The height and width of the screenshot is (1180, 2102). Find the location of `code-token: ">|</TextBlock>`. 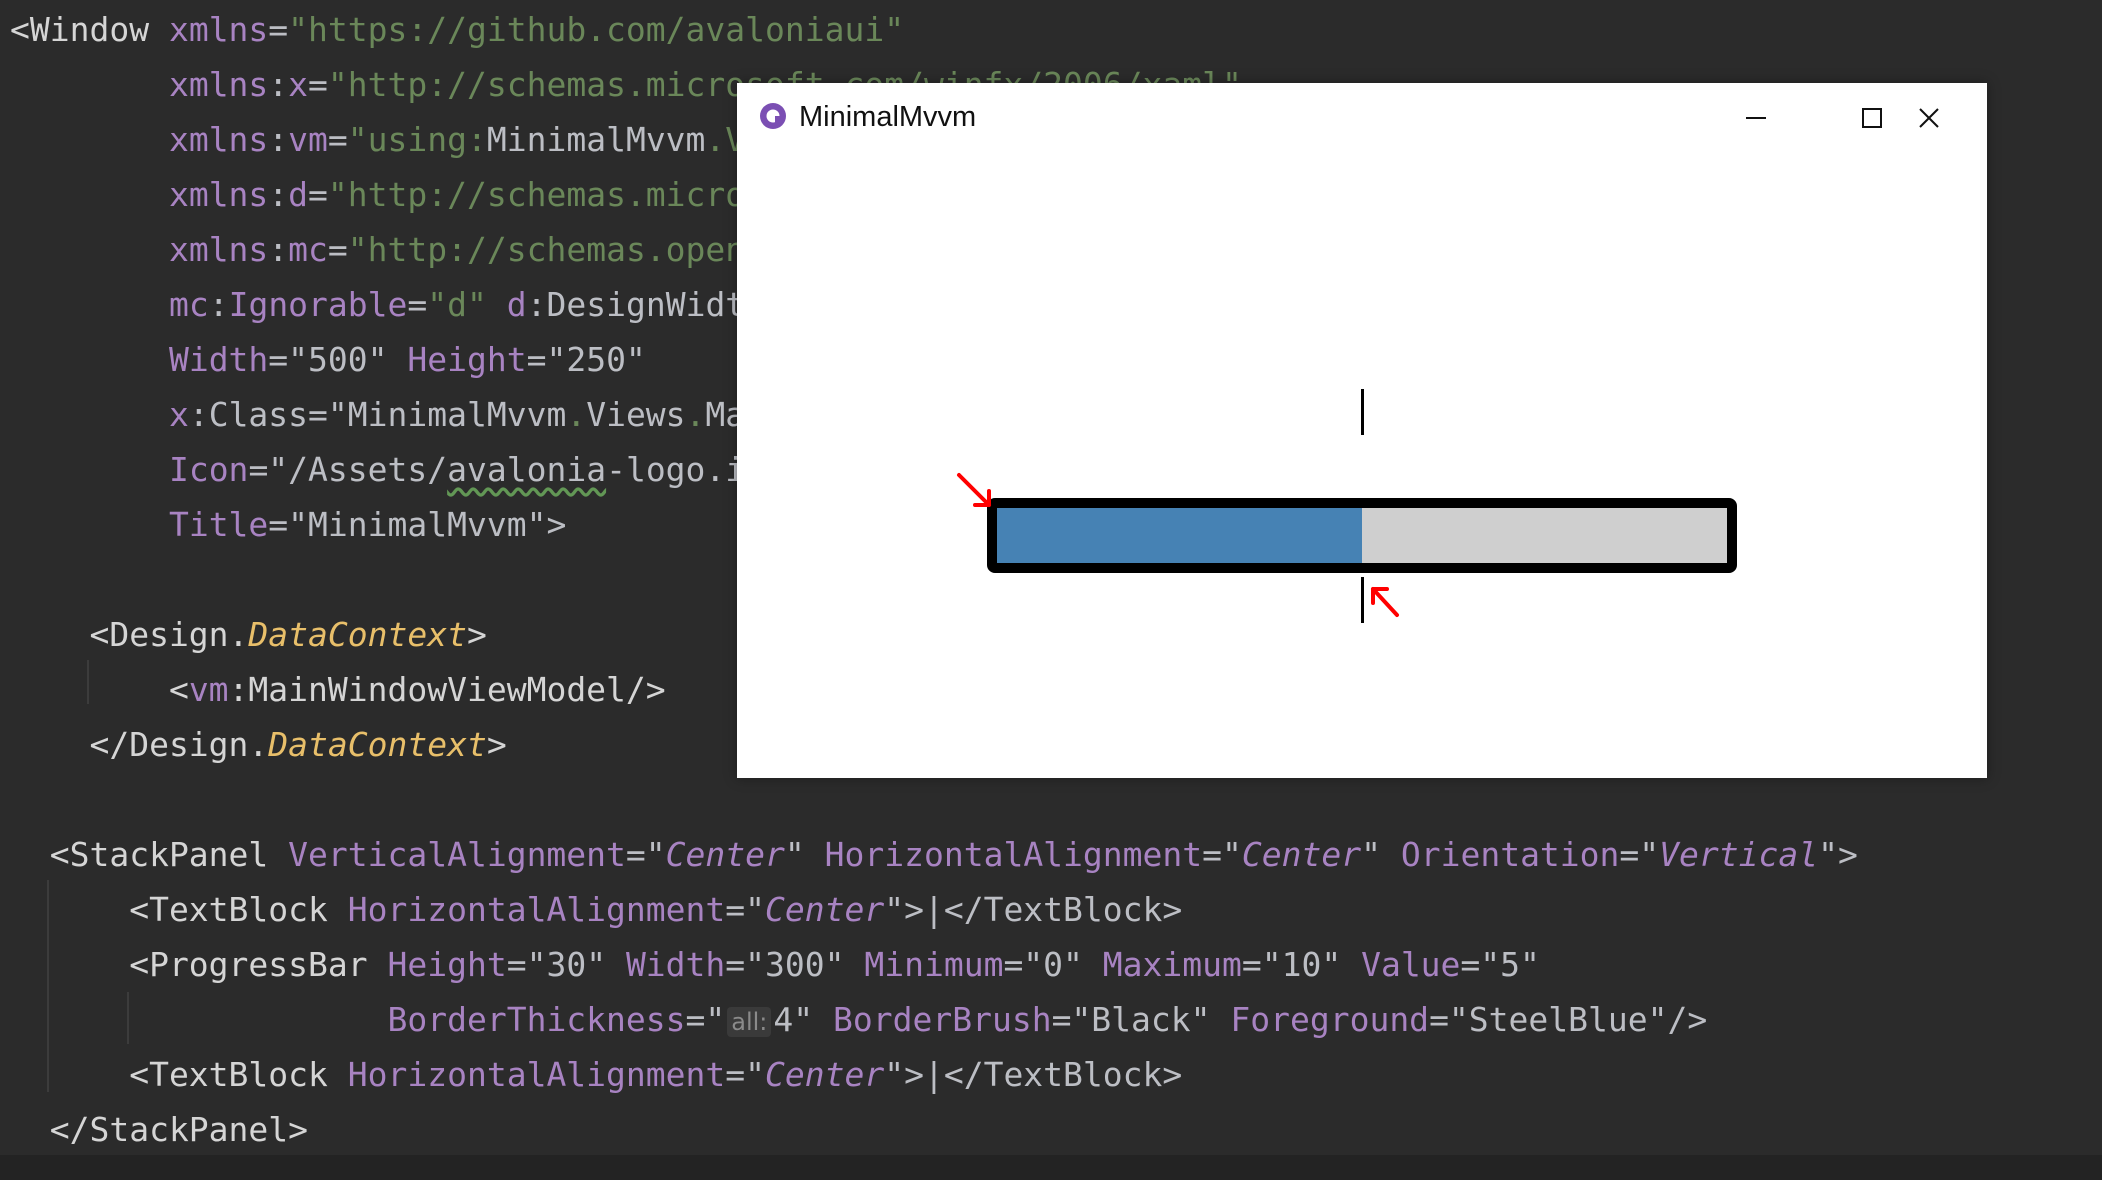

code-token: ">|</TextBlock> is located at coordinates (1033, 1074).